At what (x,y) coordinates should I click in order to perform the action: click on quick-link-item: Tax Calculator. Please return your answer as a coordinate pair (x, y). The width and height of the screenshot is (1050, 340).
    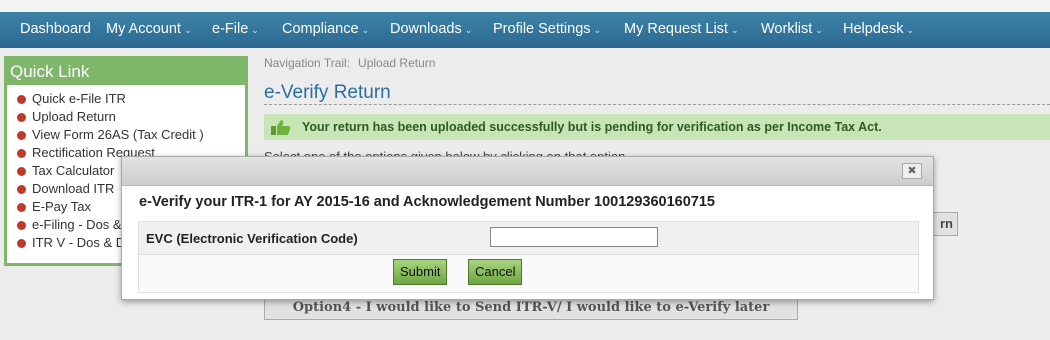
    Looking at the image, I should click on (65, 170).